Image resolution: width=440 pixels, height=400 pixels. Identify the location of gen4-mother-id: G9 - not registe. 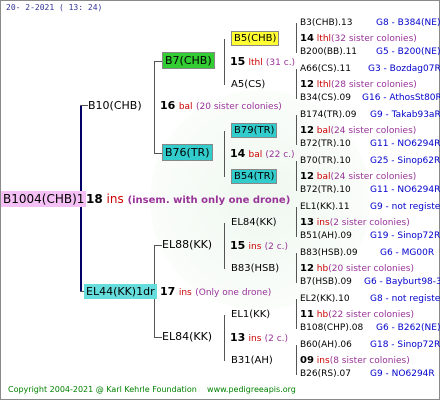
(405, 207).